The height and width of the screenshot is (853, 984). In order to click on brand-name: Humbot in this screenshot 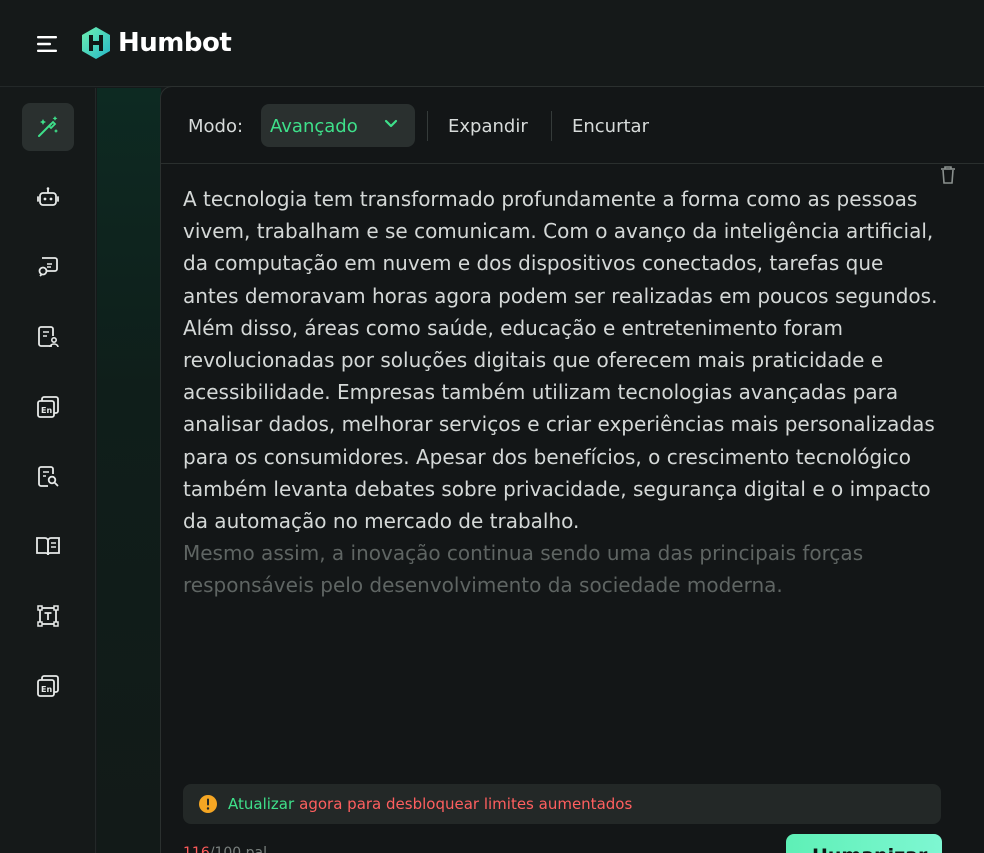, I will do `click(175, 43)`.